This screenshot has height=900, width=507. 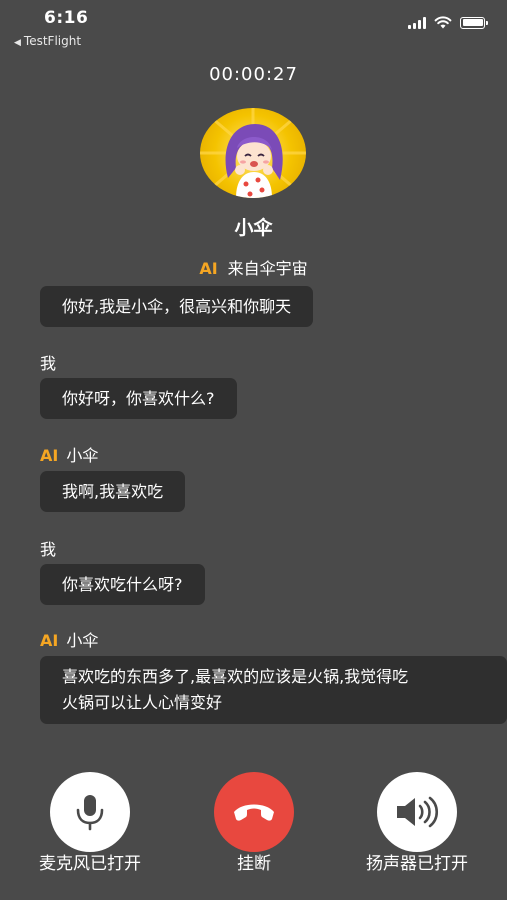 What do you see at coordinates (254, 864) in the screenshot?
I see `hang-up-label: 挂断` at bounding box center [254, 864].